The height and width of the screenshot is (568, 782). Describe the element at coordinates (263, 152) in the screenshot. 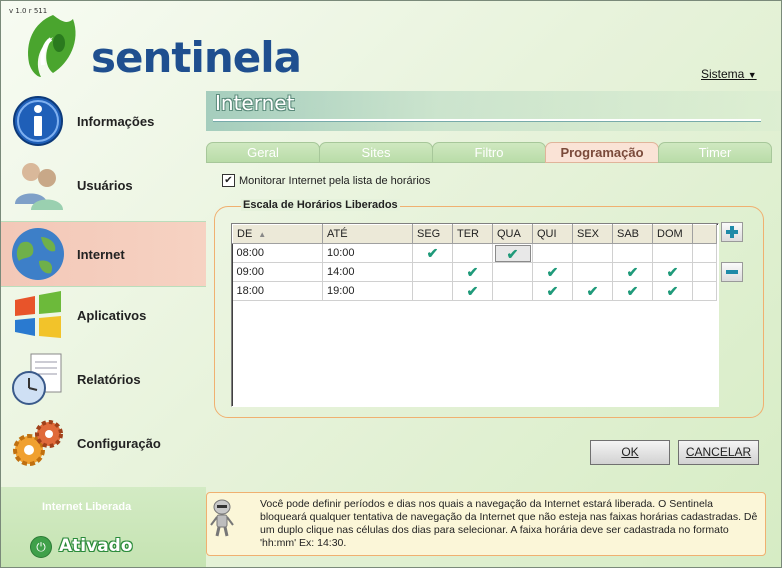

I see `tab-geral: Geral` at that location.